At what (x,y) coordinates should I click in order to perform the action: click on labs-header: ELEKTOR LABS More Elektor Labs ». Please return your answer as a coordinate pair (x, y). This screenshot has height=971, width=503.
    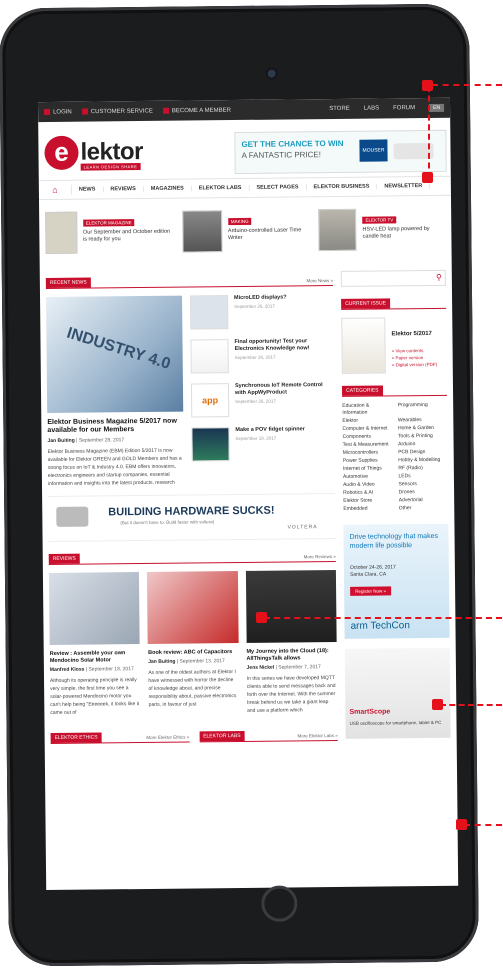
    Looking at the image, I should click on (268, 735).